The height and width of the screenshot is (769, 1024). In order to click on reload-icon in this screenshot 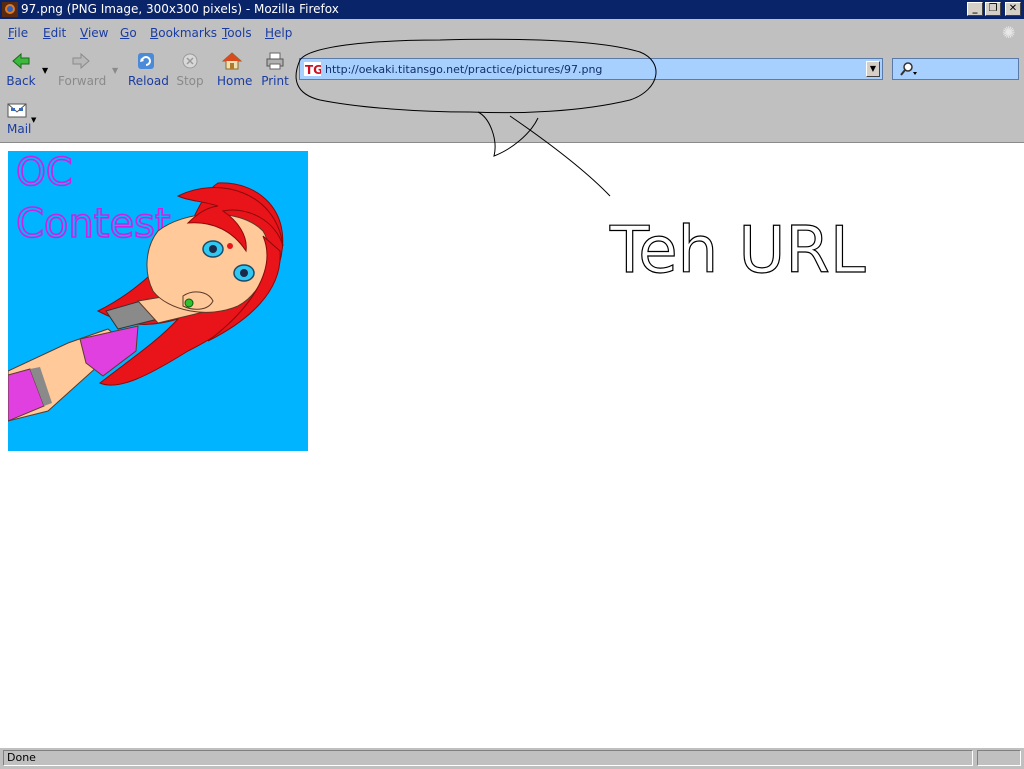, I will do `click(146, 61)`.